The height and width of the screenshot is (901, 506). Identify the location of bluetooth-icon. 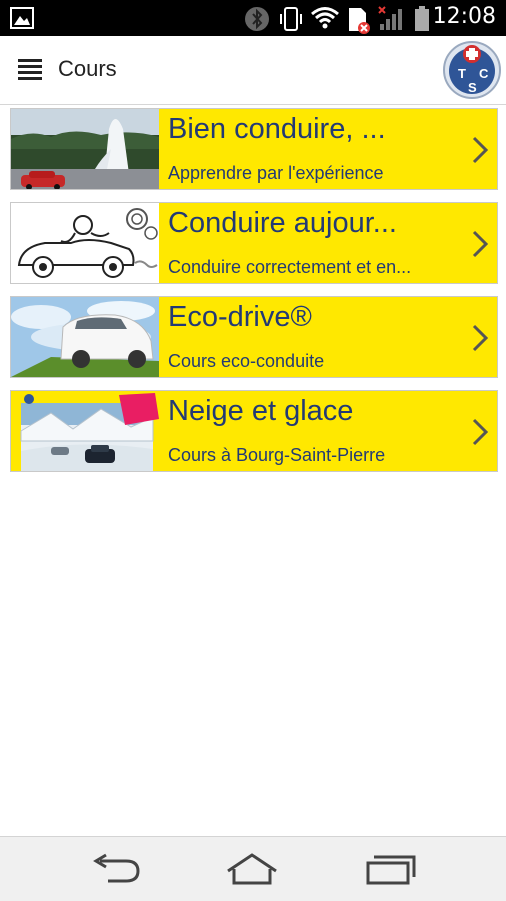
(257, 19).